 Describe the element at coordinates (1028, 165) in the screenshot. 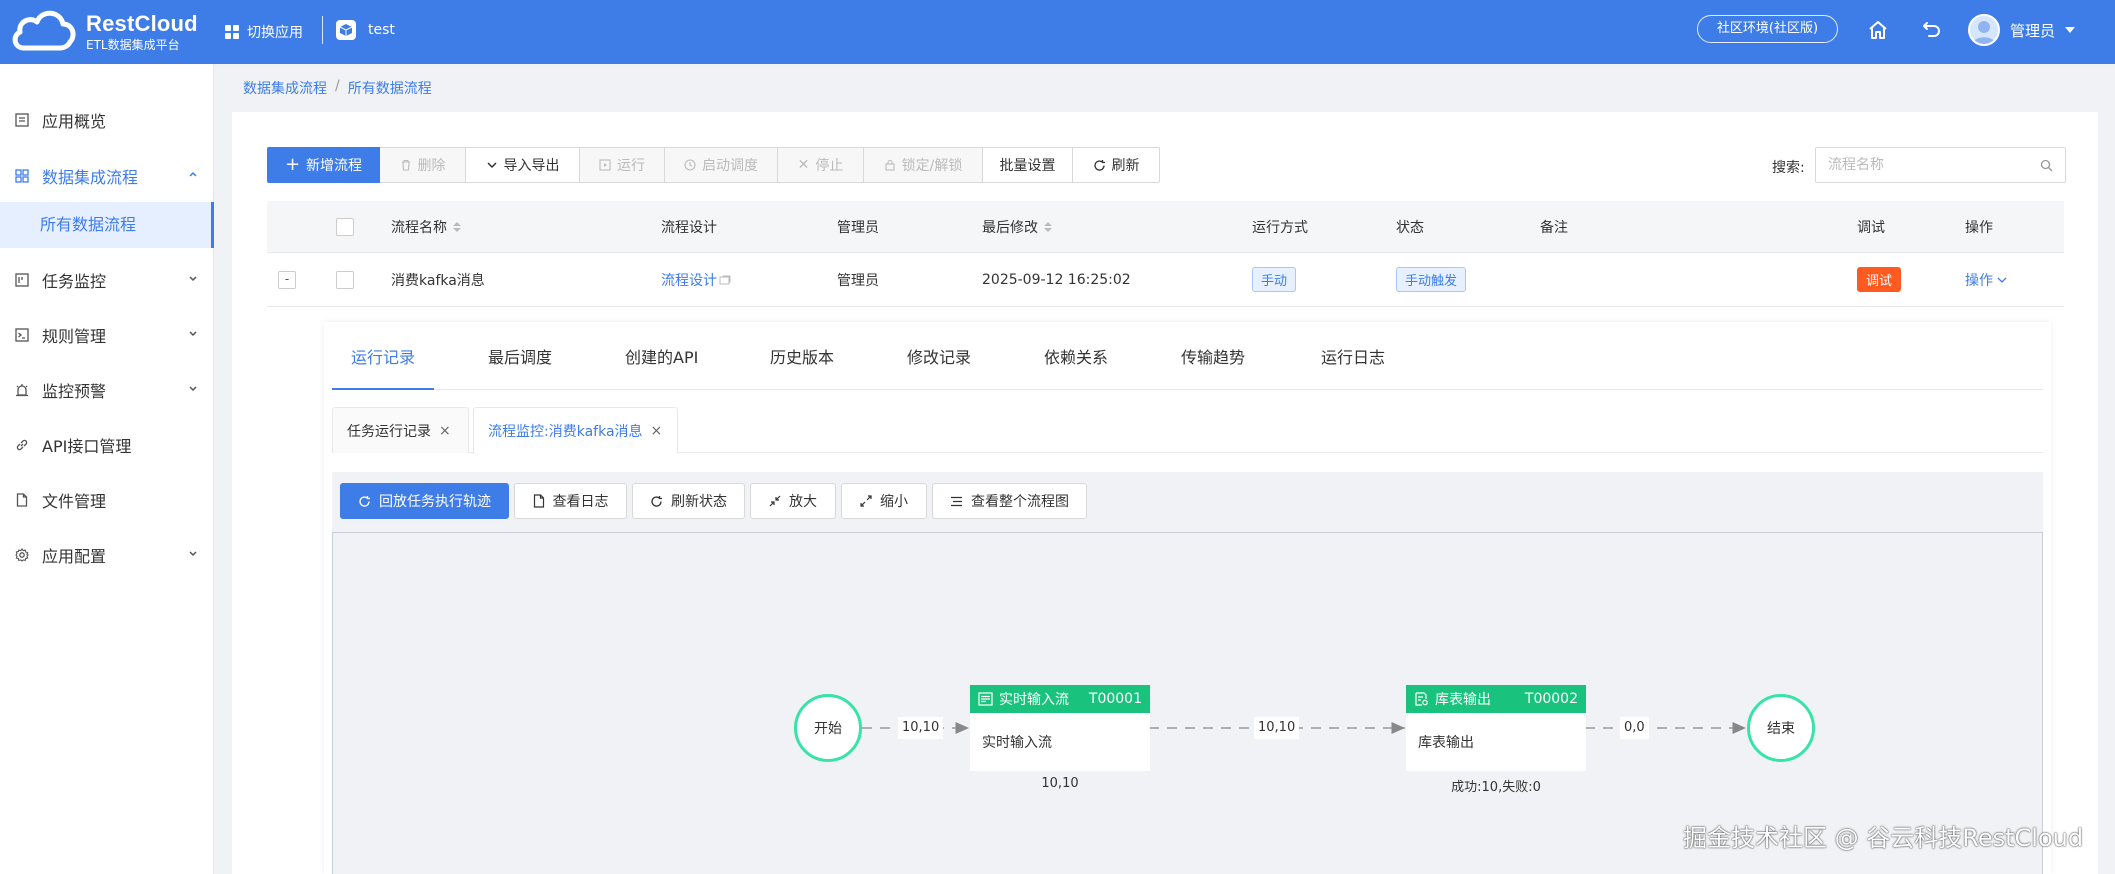

I see `batch-settings-button: 批量设置` at that location.